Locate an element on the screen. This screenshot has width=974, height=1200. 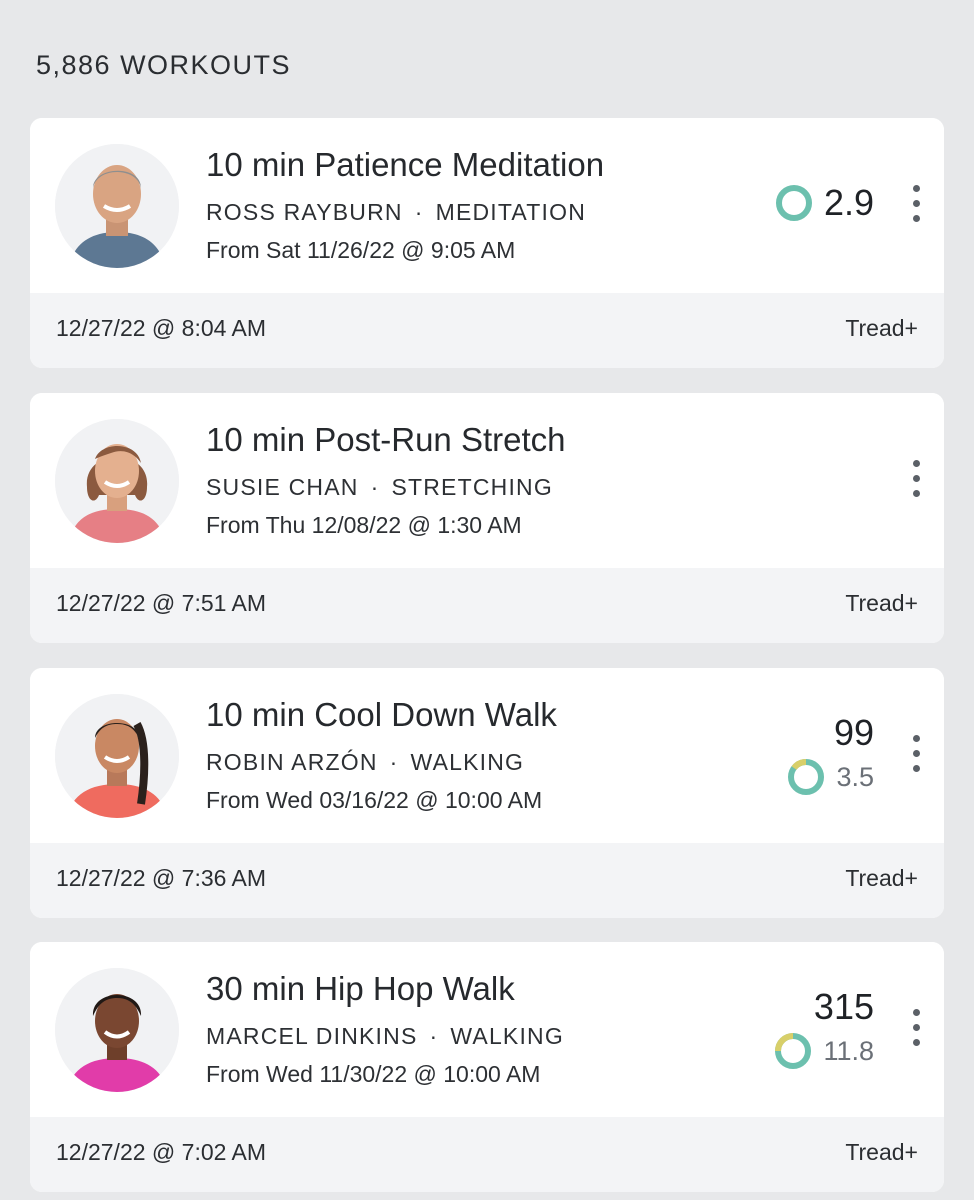
total-output-value: 315 is located at coordinates (843, 1006).